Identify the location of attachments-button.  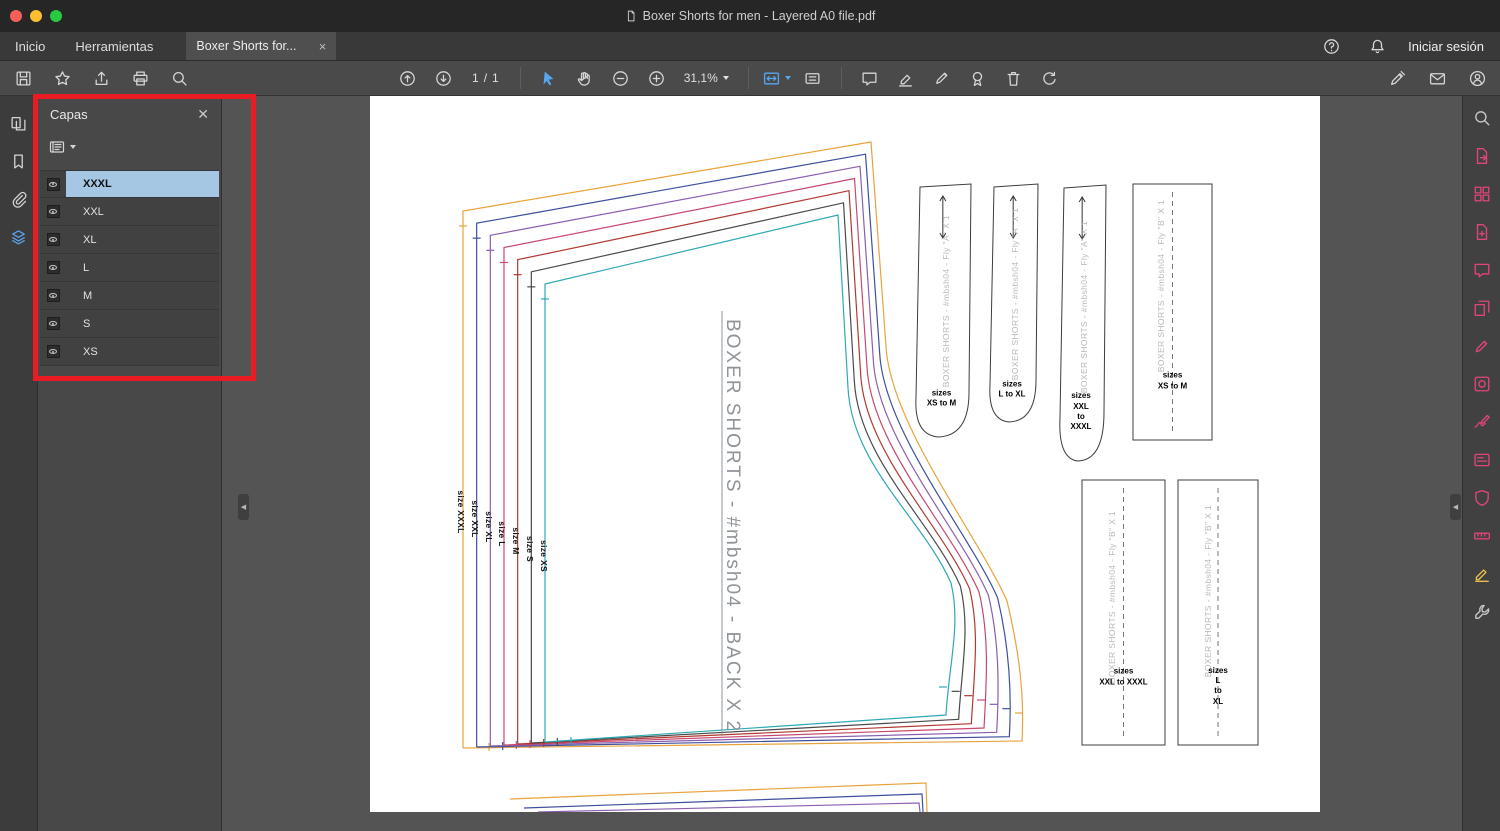
(19, 199).